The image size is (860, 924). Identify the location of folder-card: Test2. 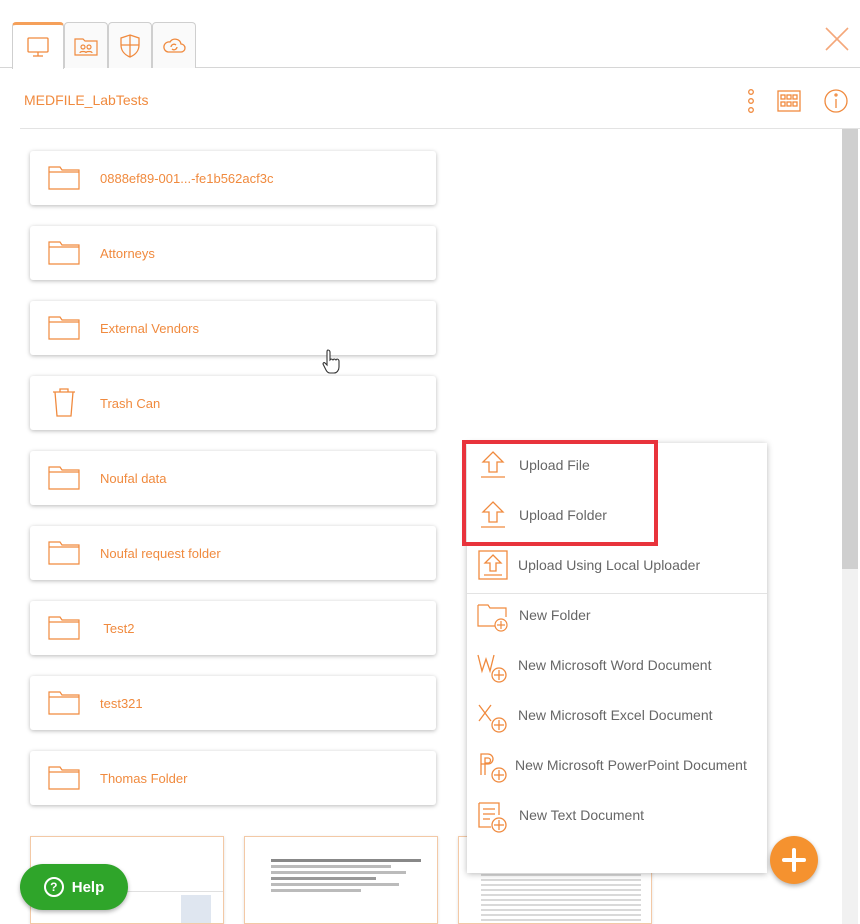
(233, 628).